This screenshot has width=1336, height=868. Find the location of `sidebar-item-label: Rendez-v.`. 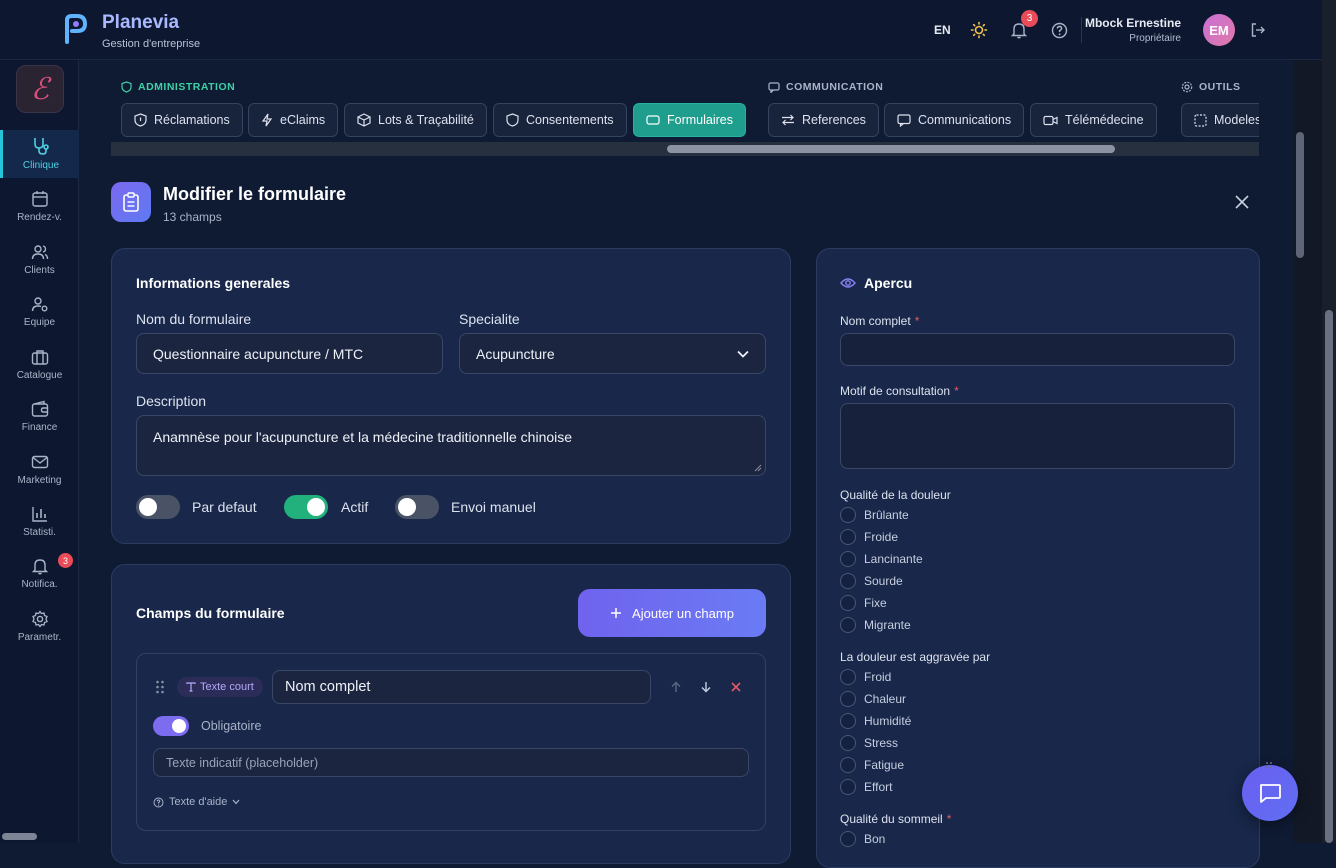

sidebar-item-label: Rendez-v. is located at coordinates (39, 217).